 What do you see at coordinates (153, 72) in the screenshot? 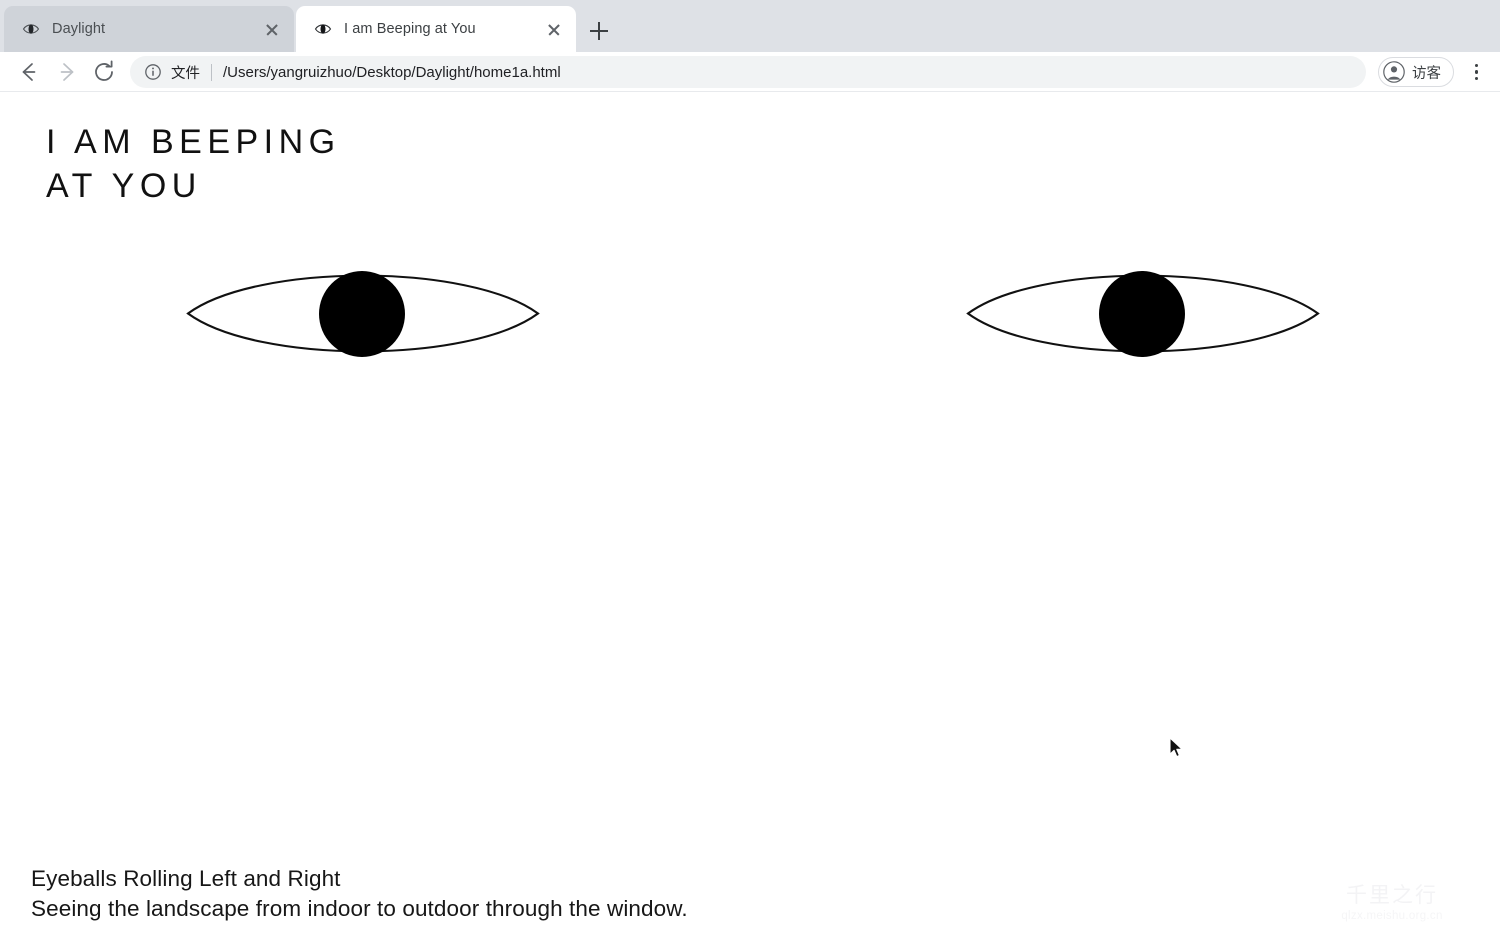
I see `info-circle-icon` at bounding box center [153, 72].